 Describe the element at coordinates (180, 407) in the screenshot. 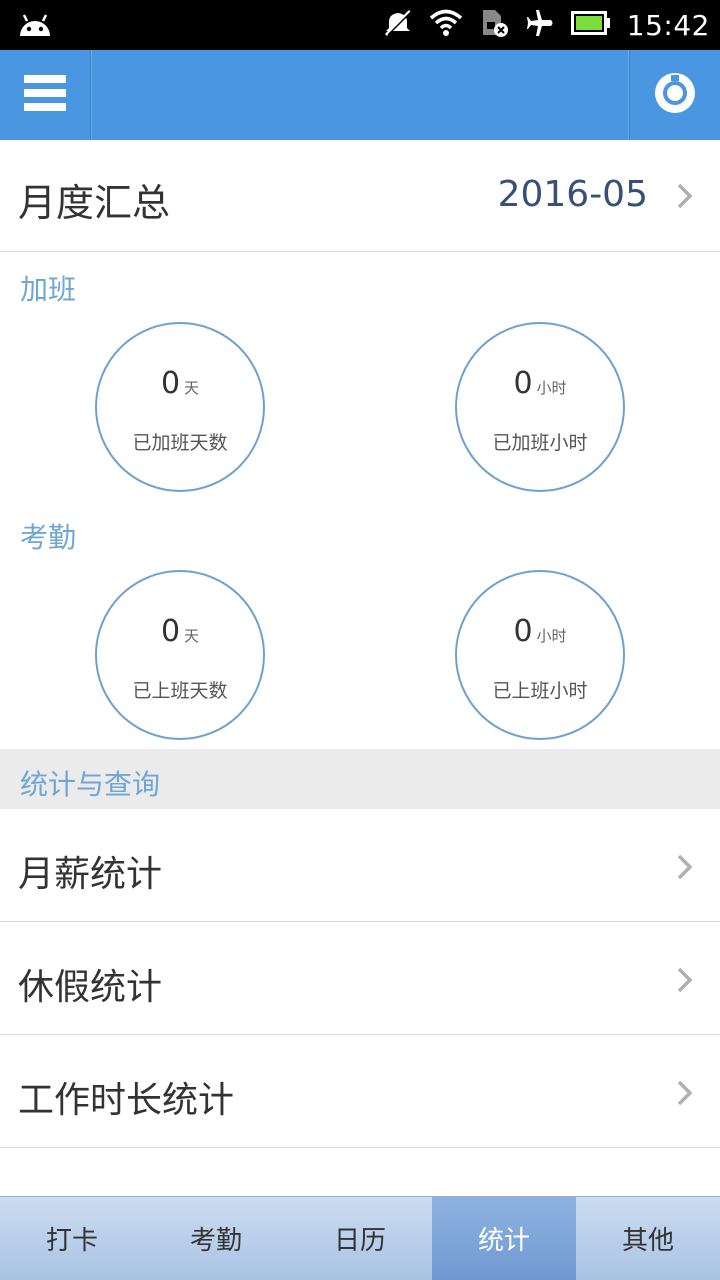

I see `overtime-days-card: 0天 已加班天数` at that location.